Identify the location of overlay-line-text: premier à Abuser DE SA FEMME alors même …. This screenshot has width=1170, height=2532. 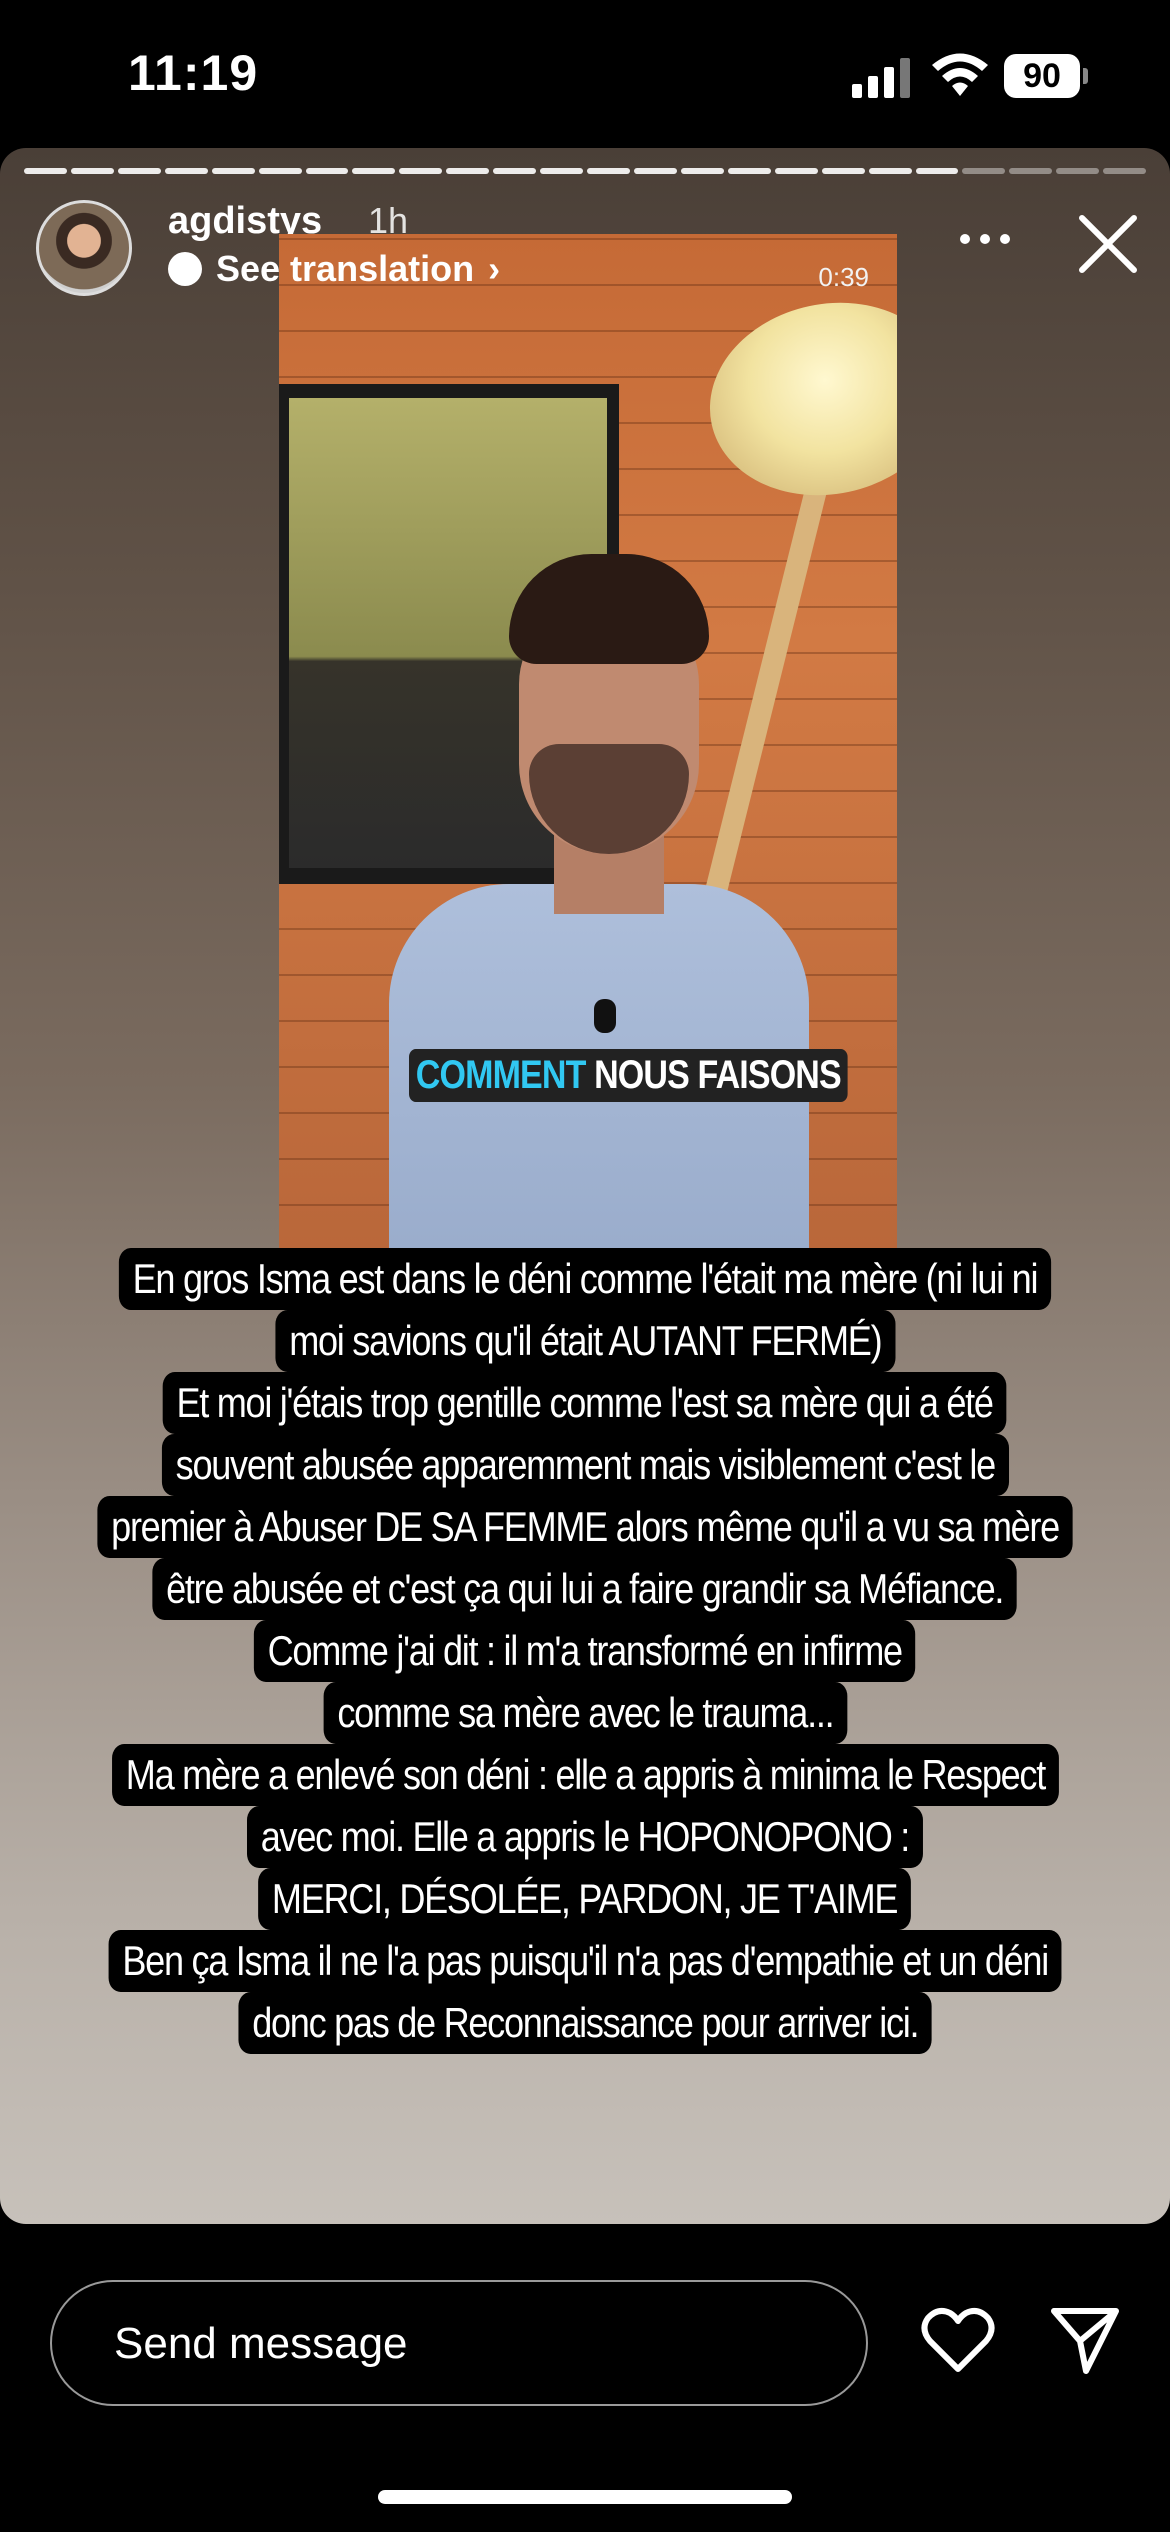
(585, 1527).